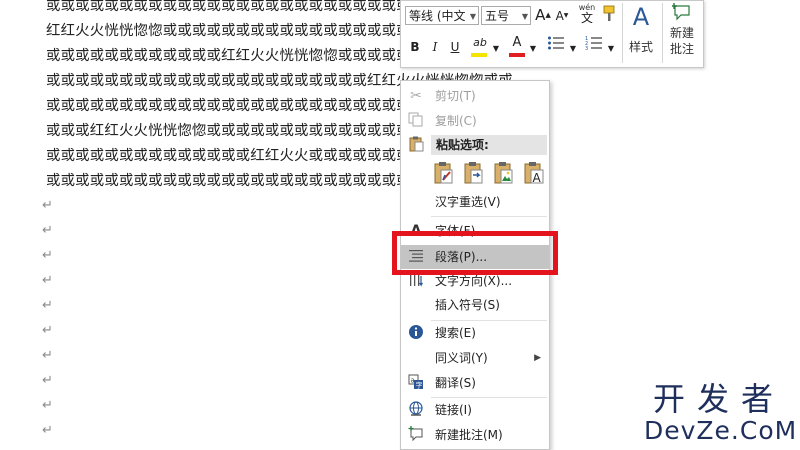 The width and height of the screenshot is (800, 450). What do you see at coordinates (640, 47) in the screenshot?
I see `styles-label: 样式` at bounding box center [640, 47].